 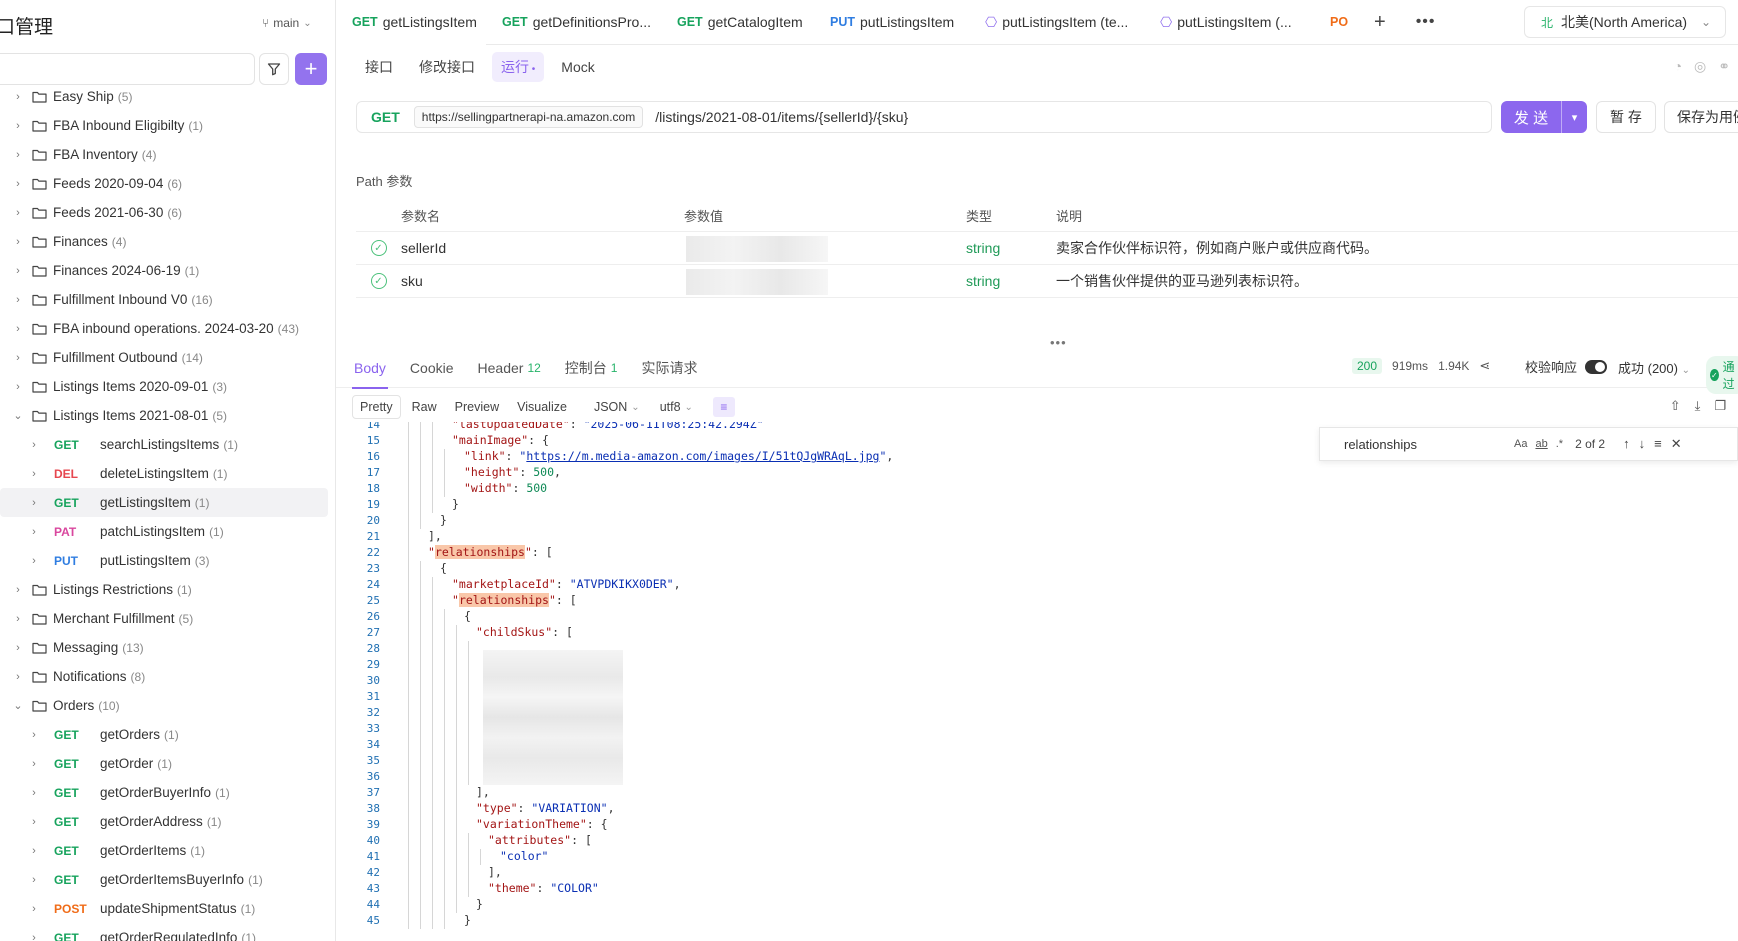 What do you see at coordinates (1626, 117) in the screenshot?
I see `save-draft-button: 暂 存` at bounding box center [1626, 117].